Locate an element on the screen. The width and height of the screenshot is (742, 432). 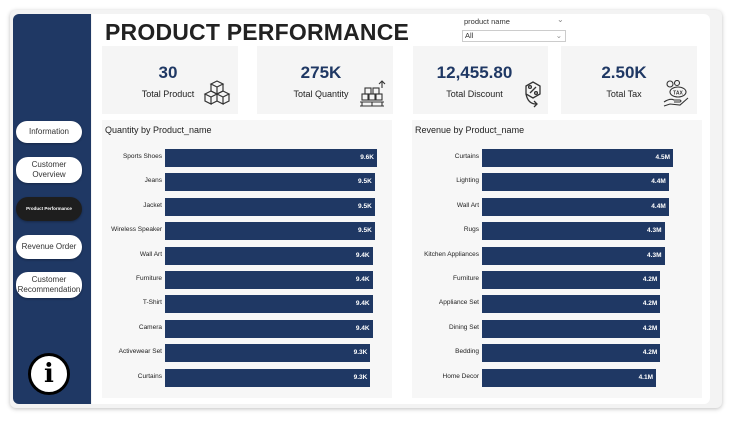
nav-product-performance-button: Product Performance is located at coordinates (49, 209).